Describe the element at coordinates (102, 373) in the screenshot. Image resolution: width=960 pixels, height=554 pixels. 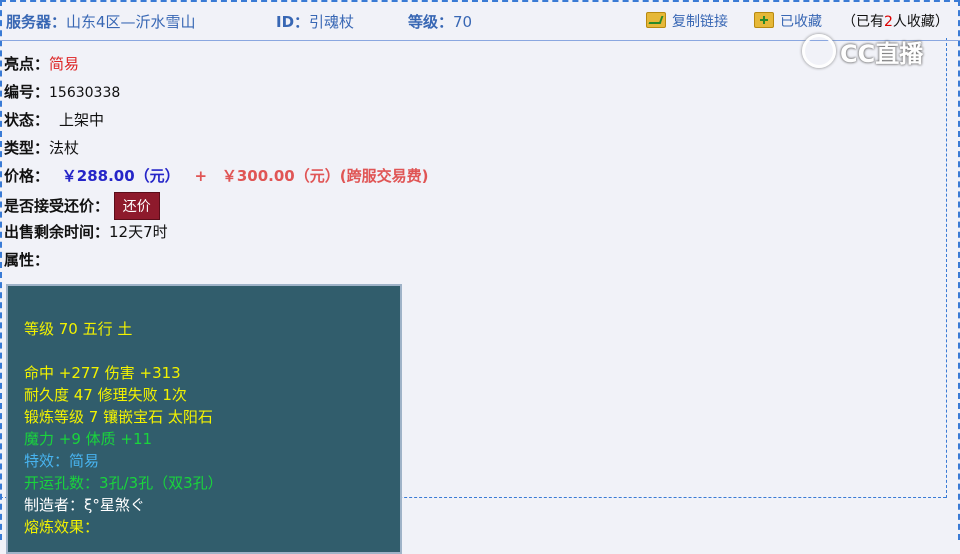
I see `attr-line: 命中 +277 伤害 +313` at that location.